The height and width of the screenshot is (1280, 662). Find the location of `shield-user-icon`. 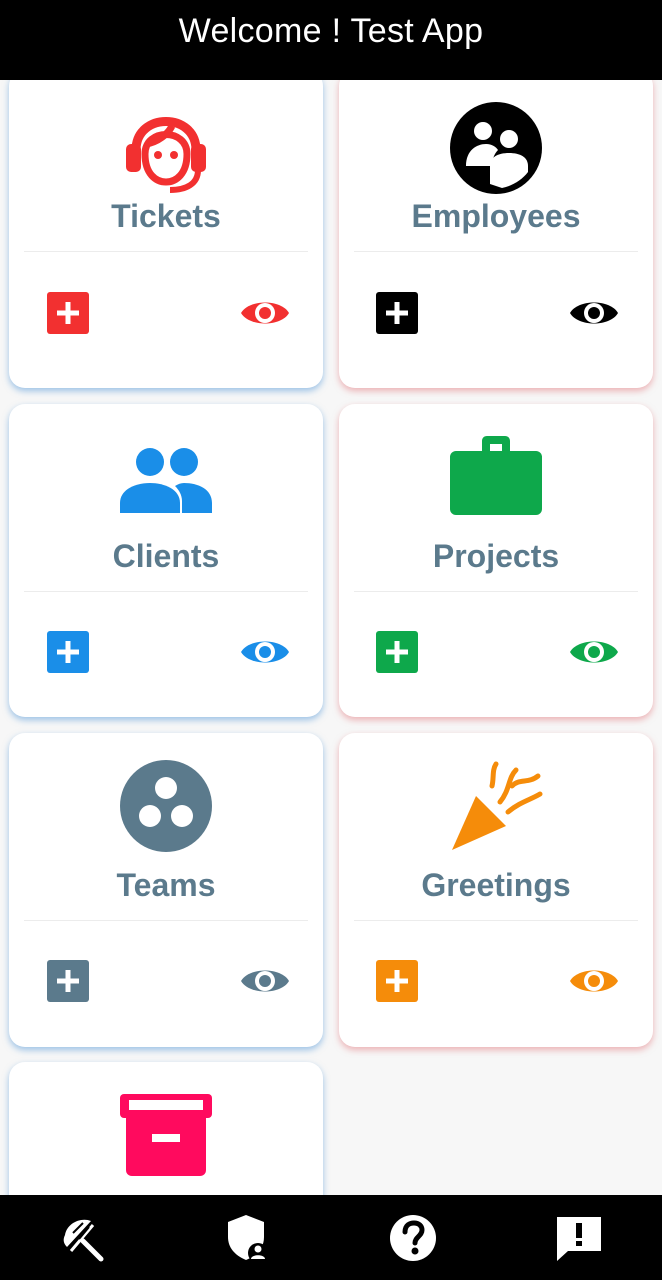

shield-user-icon is located at coordinates (248, 1239).